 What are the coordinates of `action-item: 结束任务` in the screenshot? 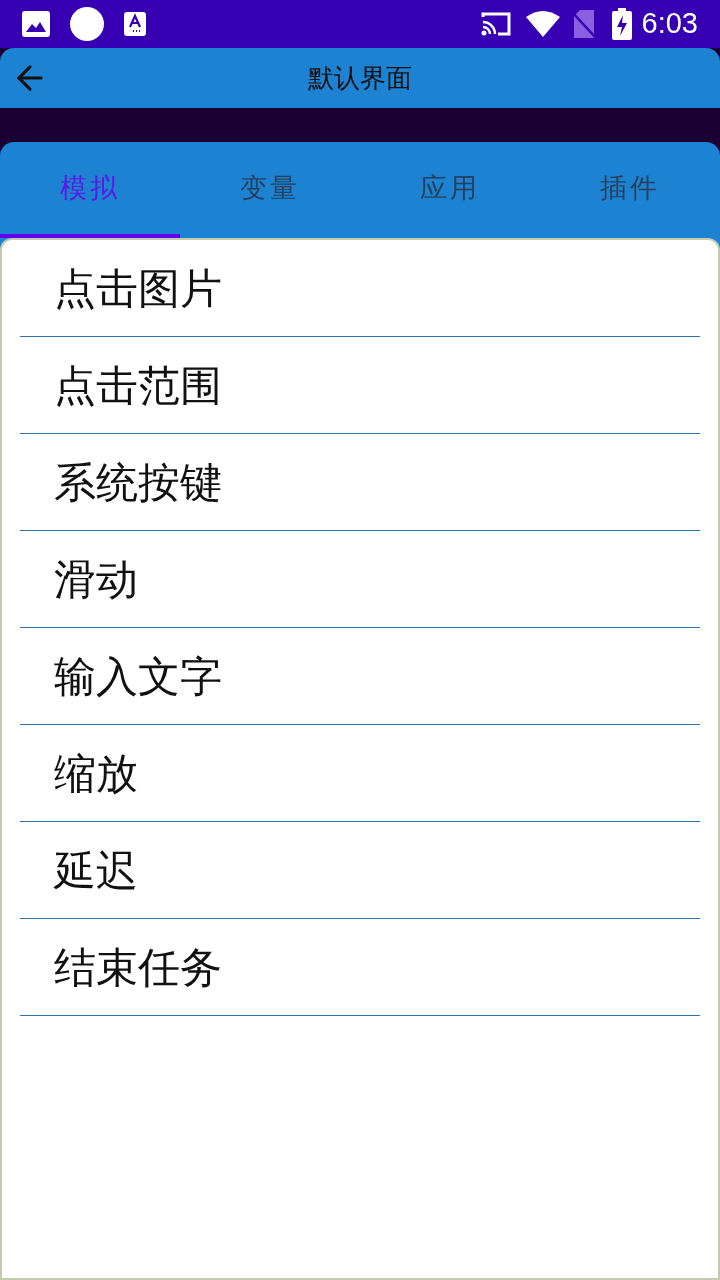 It's located at (360, 967).